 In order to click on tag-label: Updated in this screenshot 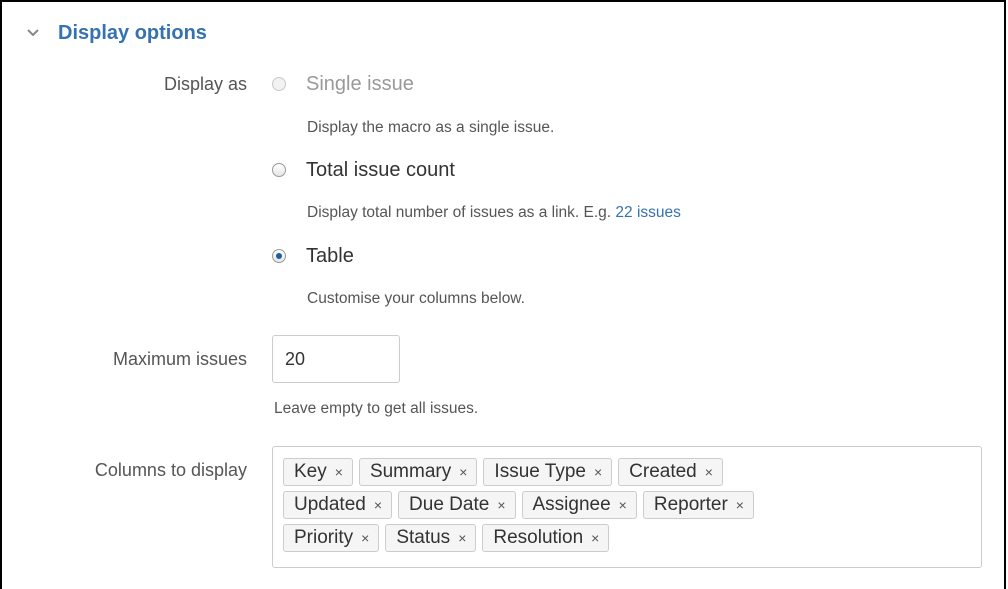, I will do `click(330, 504)`.